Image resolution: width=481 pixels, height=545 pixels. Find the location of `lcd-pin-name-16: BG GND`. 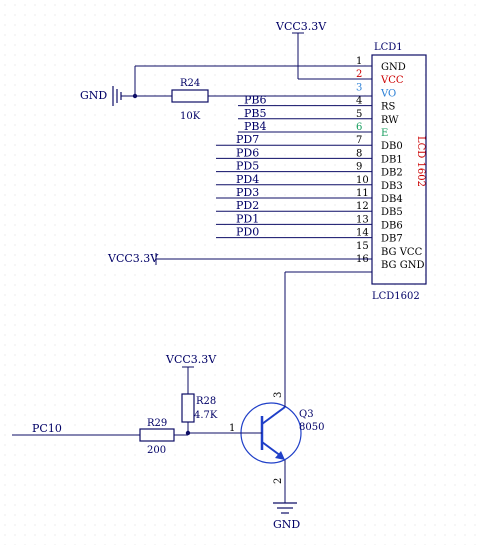

lcd-pin-name-16: BG GND is located at coordinates (402, 265).